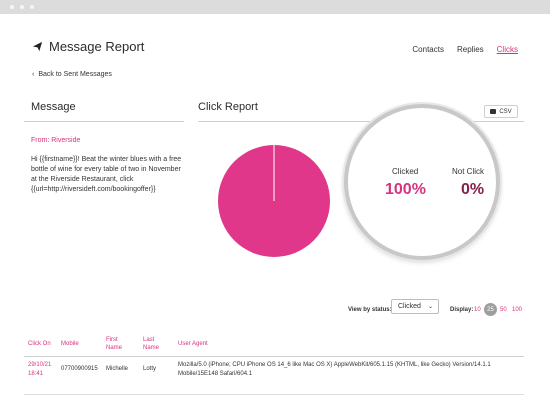 This screenshot has width=550, height=412. I want to click on message-section-title: Message, so click(53, 107).